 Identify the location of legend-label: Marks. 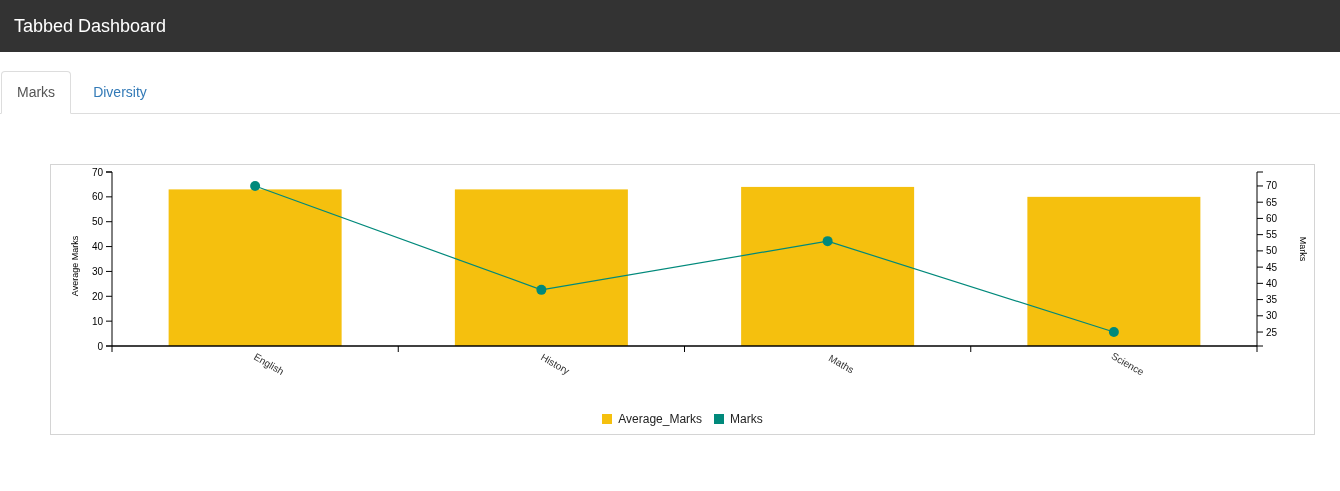
(746, 419).